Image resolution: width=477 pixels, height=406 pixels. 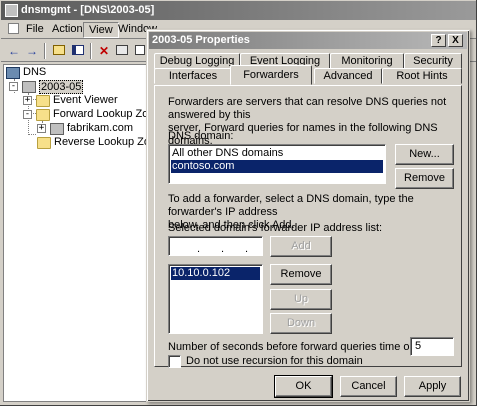 I want to click on dialog-title: 2003-05 Properties, so click(x=201, y=40).